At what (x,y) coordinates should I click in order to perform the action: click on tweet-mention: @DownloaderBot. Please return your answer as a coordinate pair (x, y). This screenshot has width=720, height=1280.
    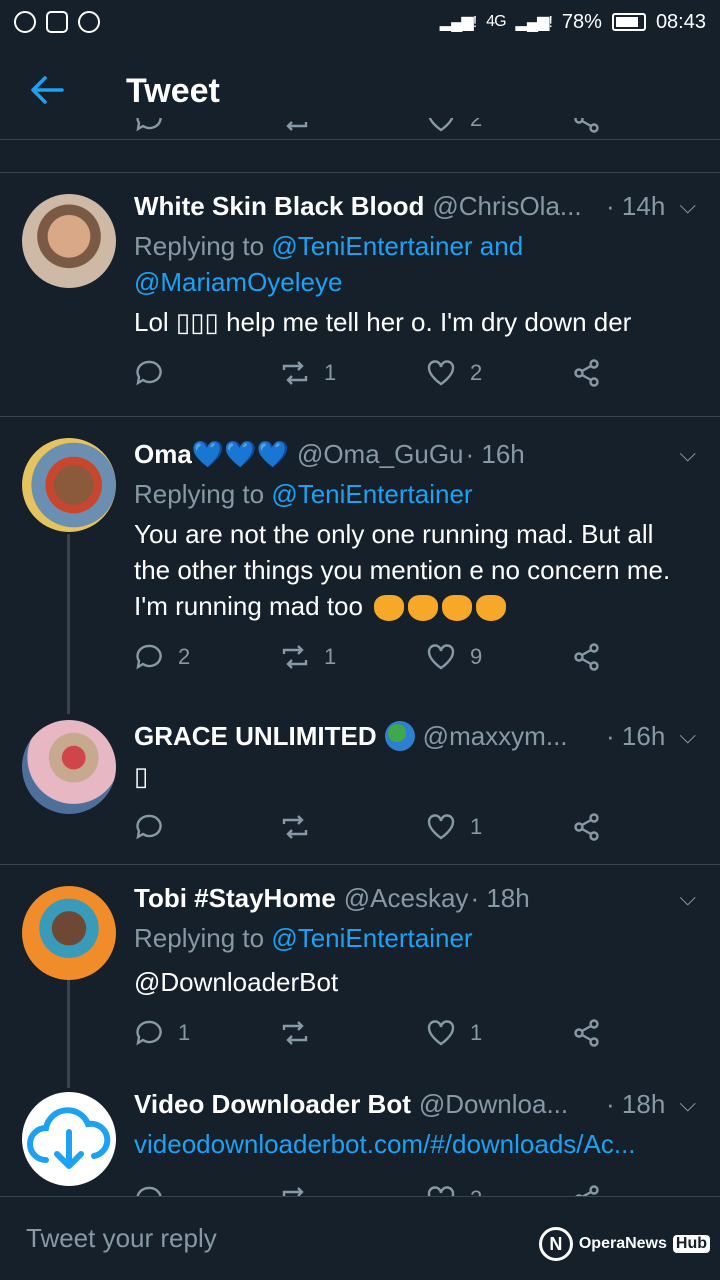
    Looking at the image, I should click on (415, 982).